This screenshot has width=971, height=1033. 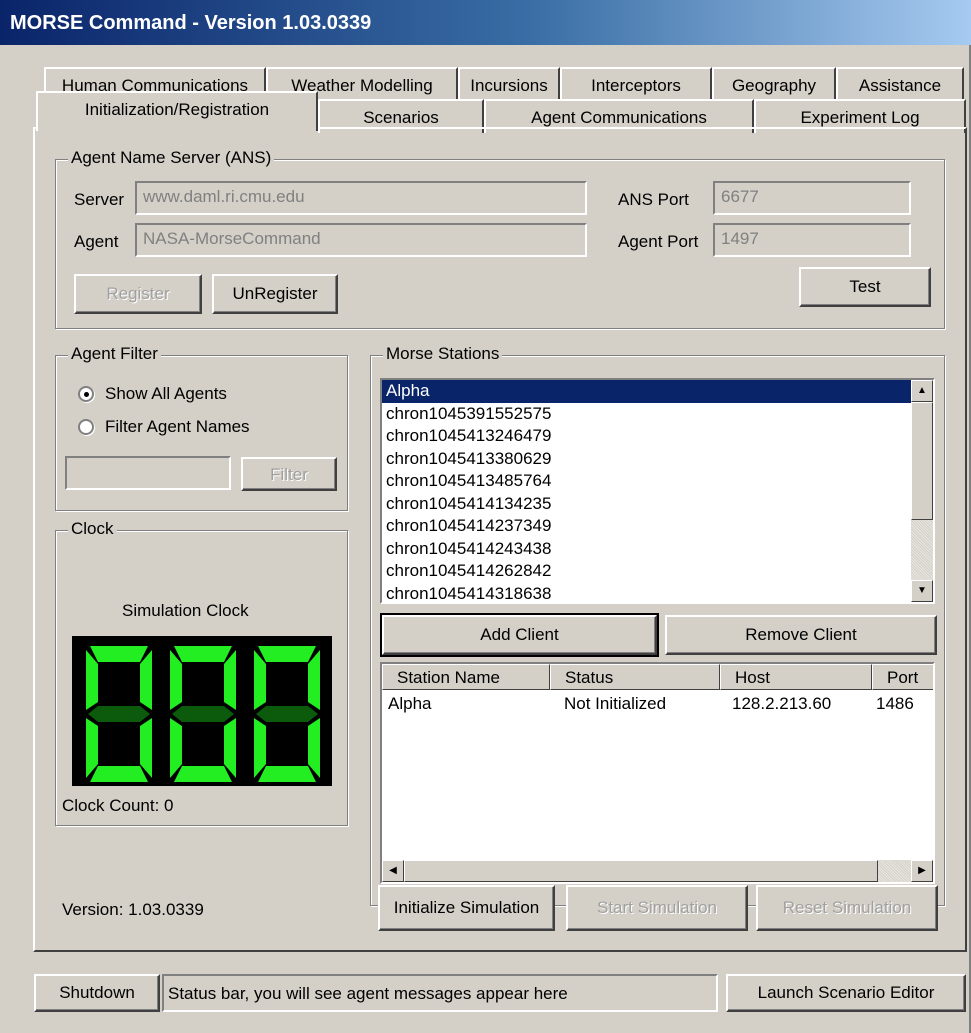 I want to click on col-status: Status, so click(x=635, y=677).